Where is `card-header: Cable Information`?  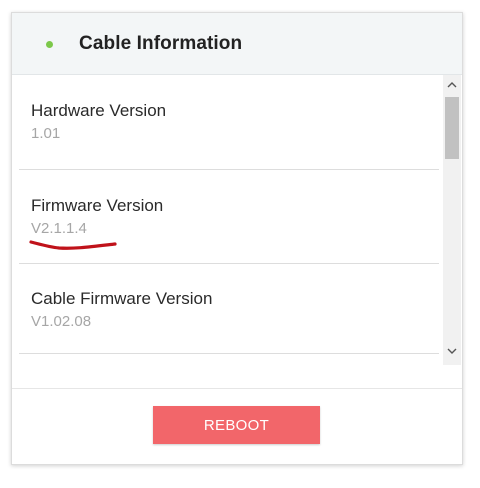
card-header: Cable Information is located at coordinates (237, 44).